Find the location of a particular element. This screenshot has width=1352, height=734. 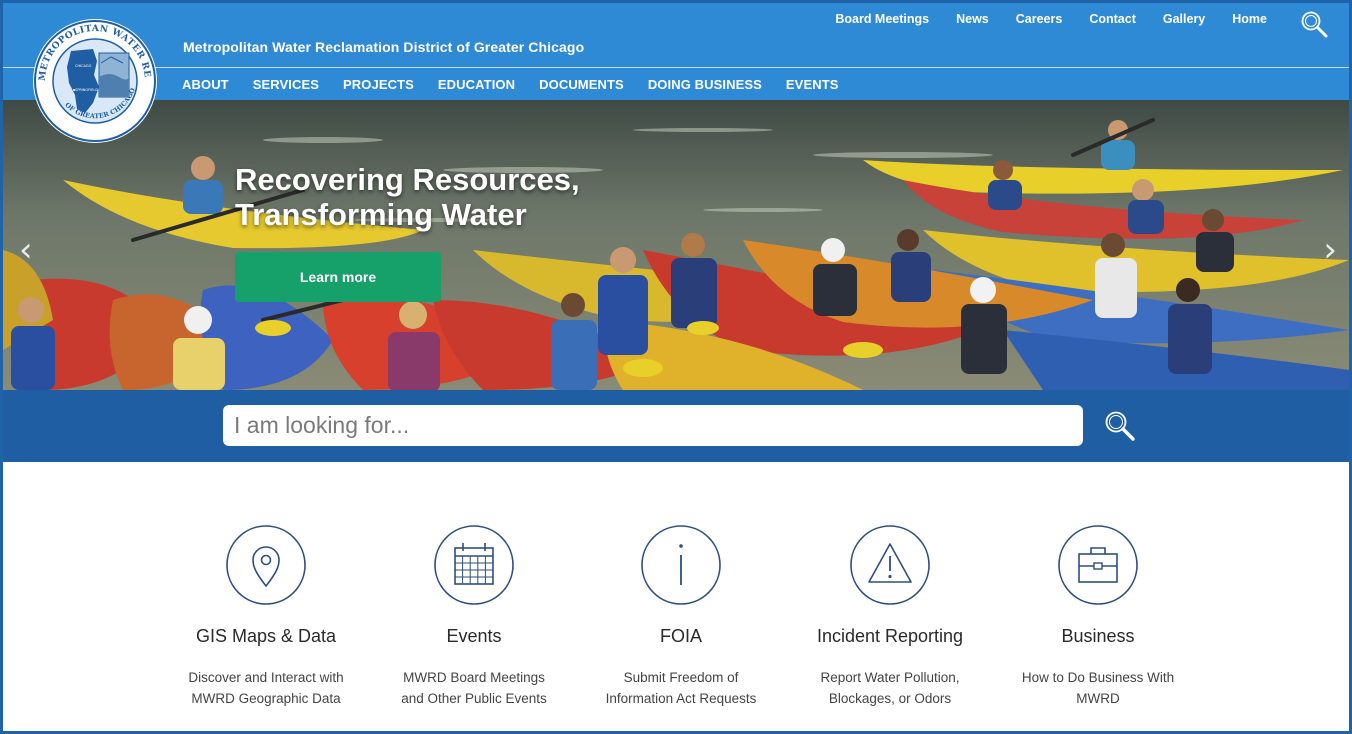

calendar-icon is located at coordinates (474, 565).